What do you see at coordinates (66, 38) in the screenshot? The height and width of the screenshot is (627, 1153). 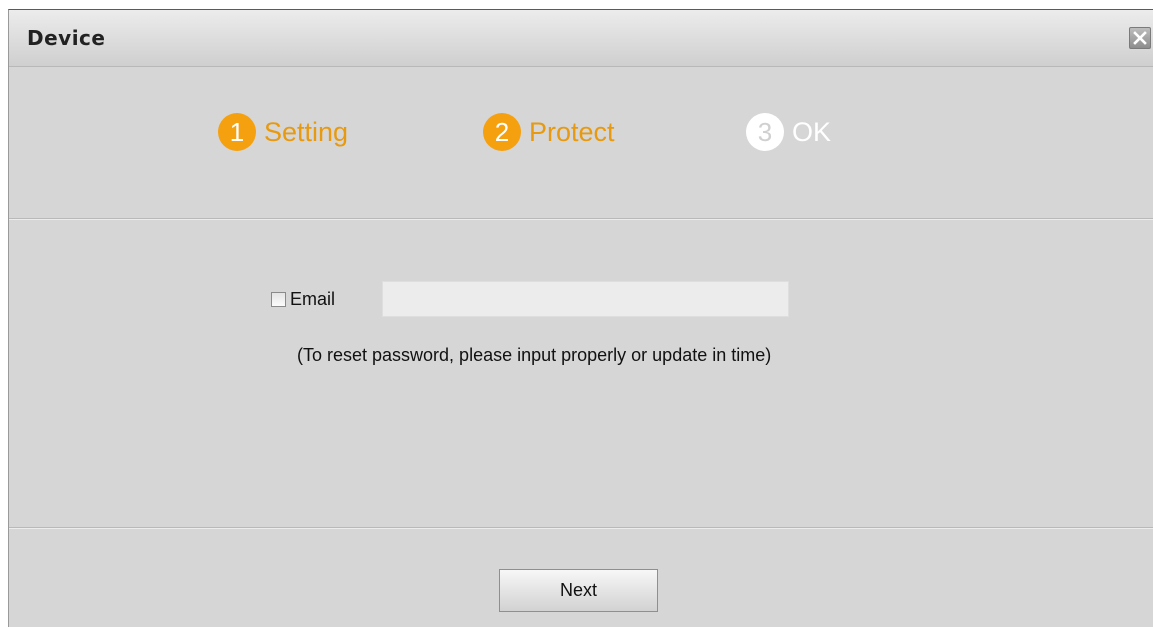 I see `dialog-title: Device` at bounding box center [66, 38].